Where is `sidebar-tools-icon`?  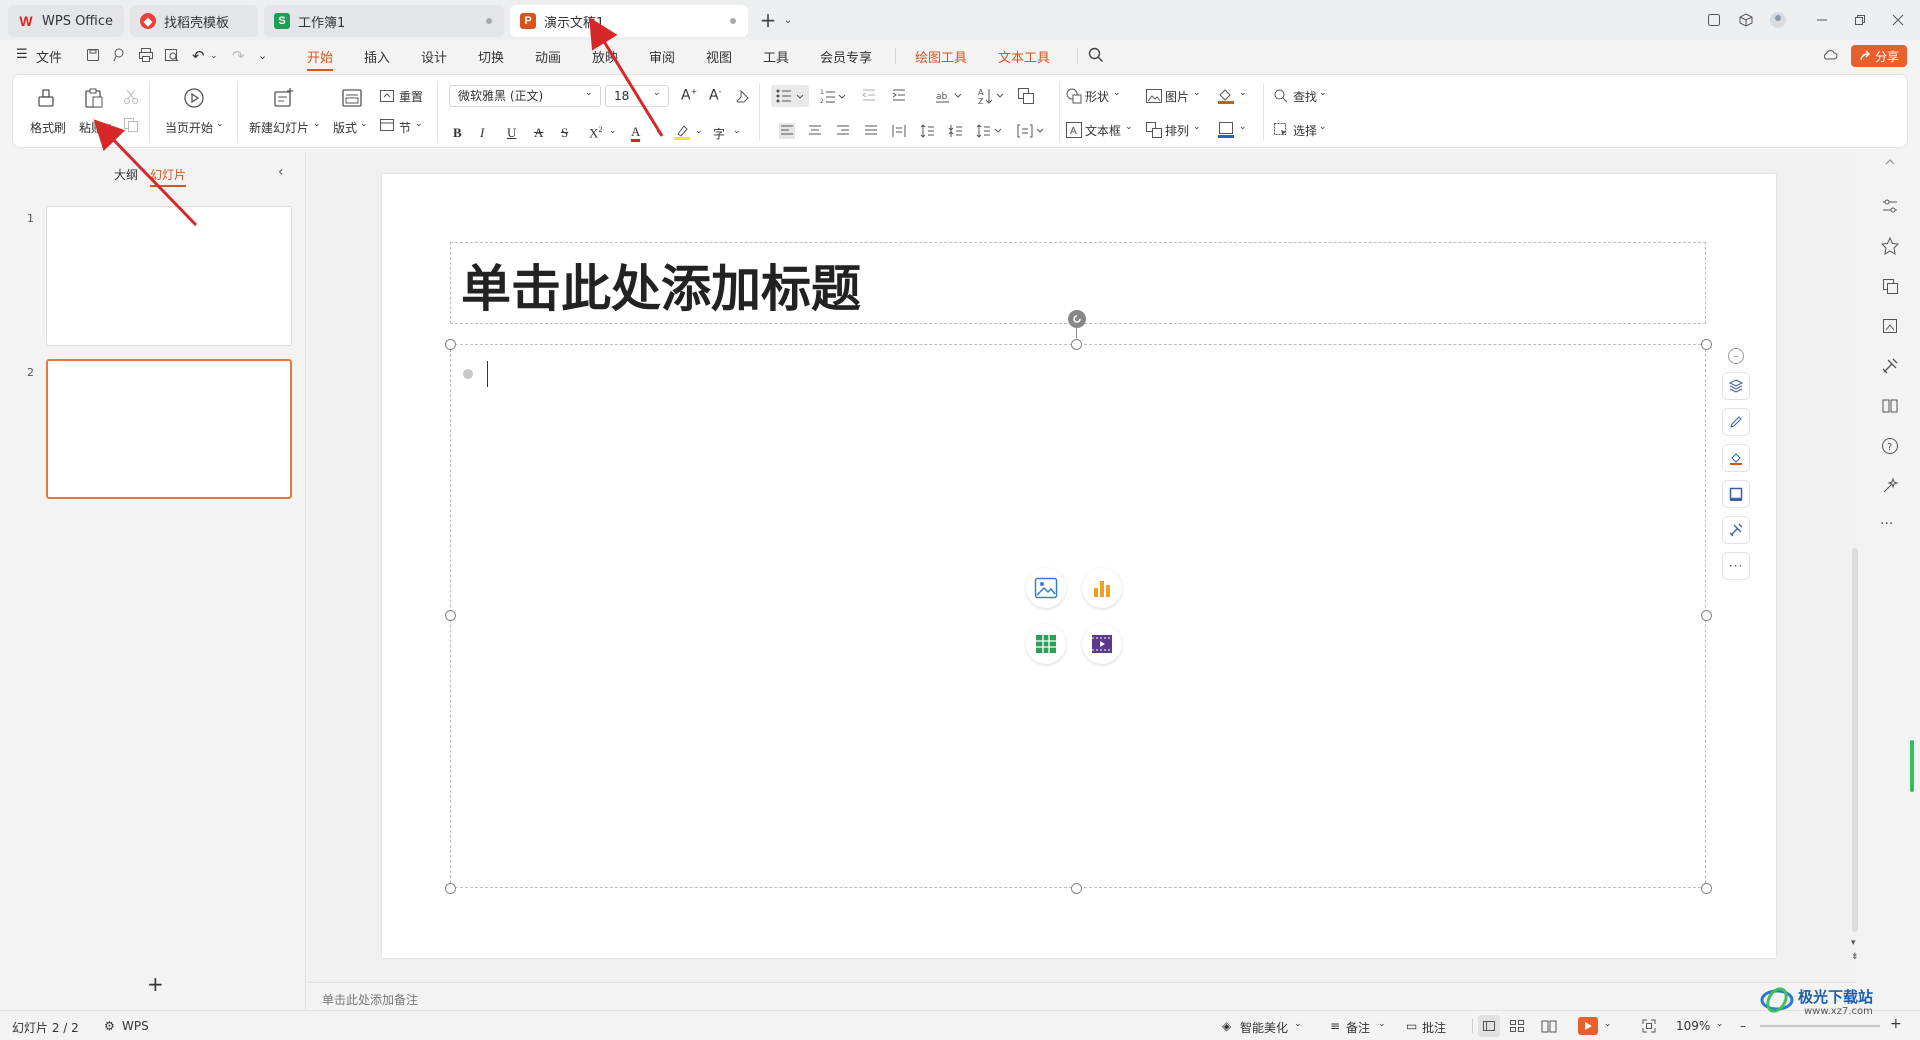 sidebar-tools-icon is located at coordinates (1890, 366).